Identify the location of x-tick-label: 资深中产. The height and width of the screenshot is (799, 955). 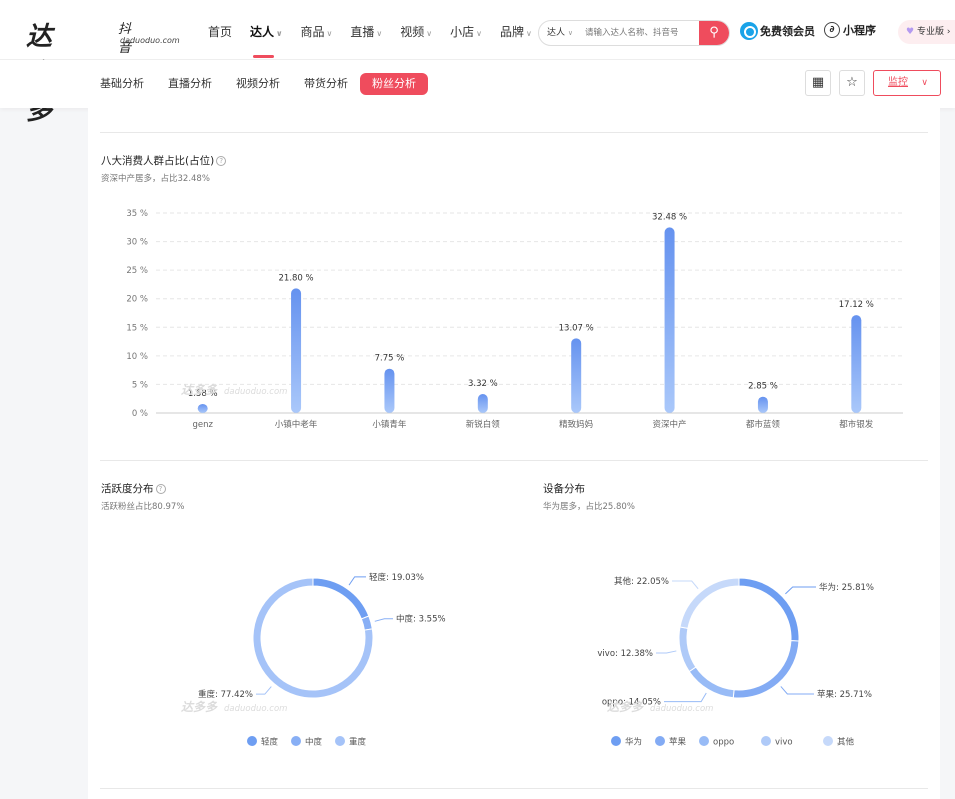
(670, 424).